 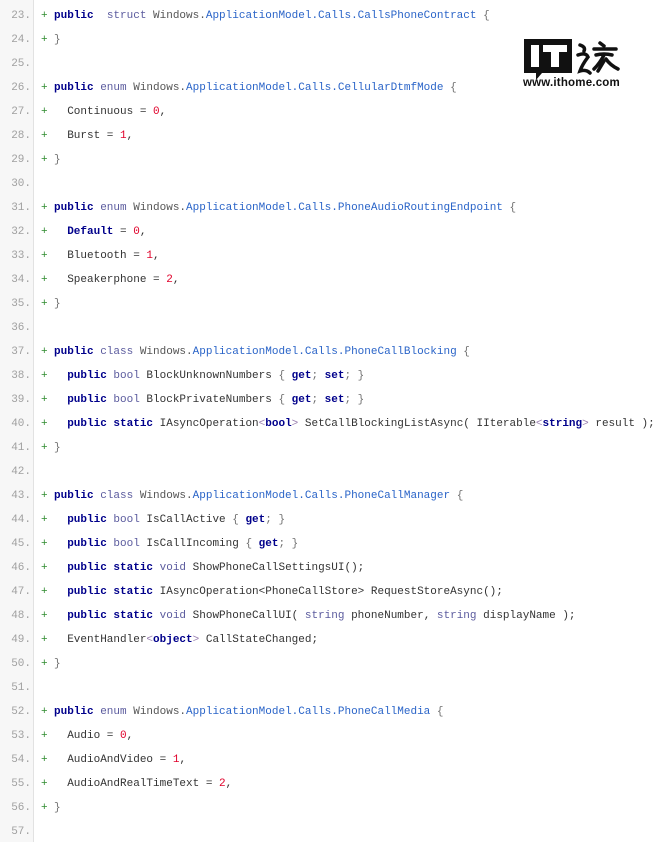 What do you see at coordinates (110, 88) in the screenshot?
I see `code-token: enum` at bounding box center [110, 88].